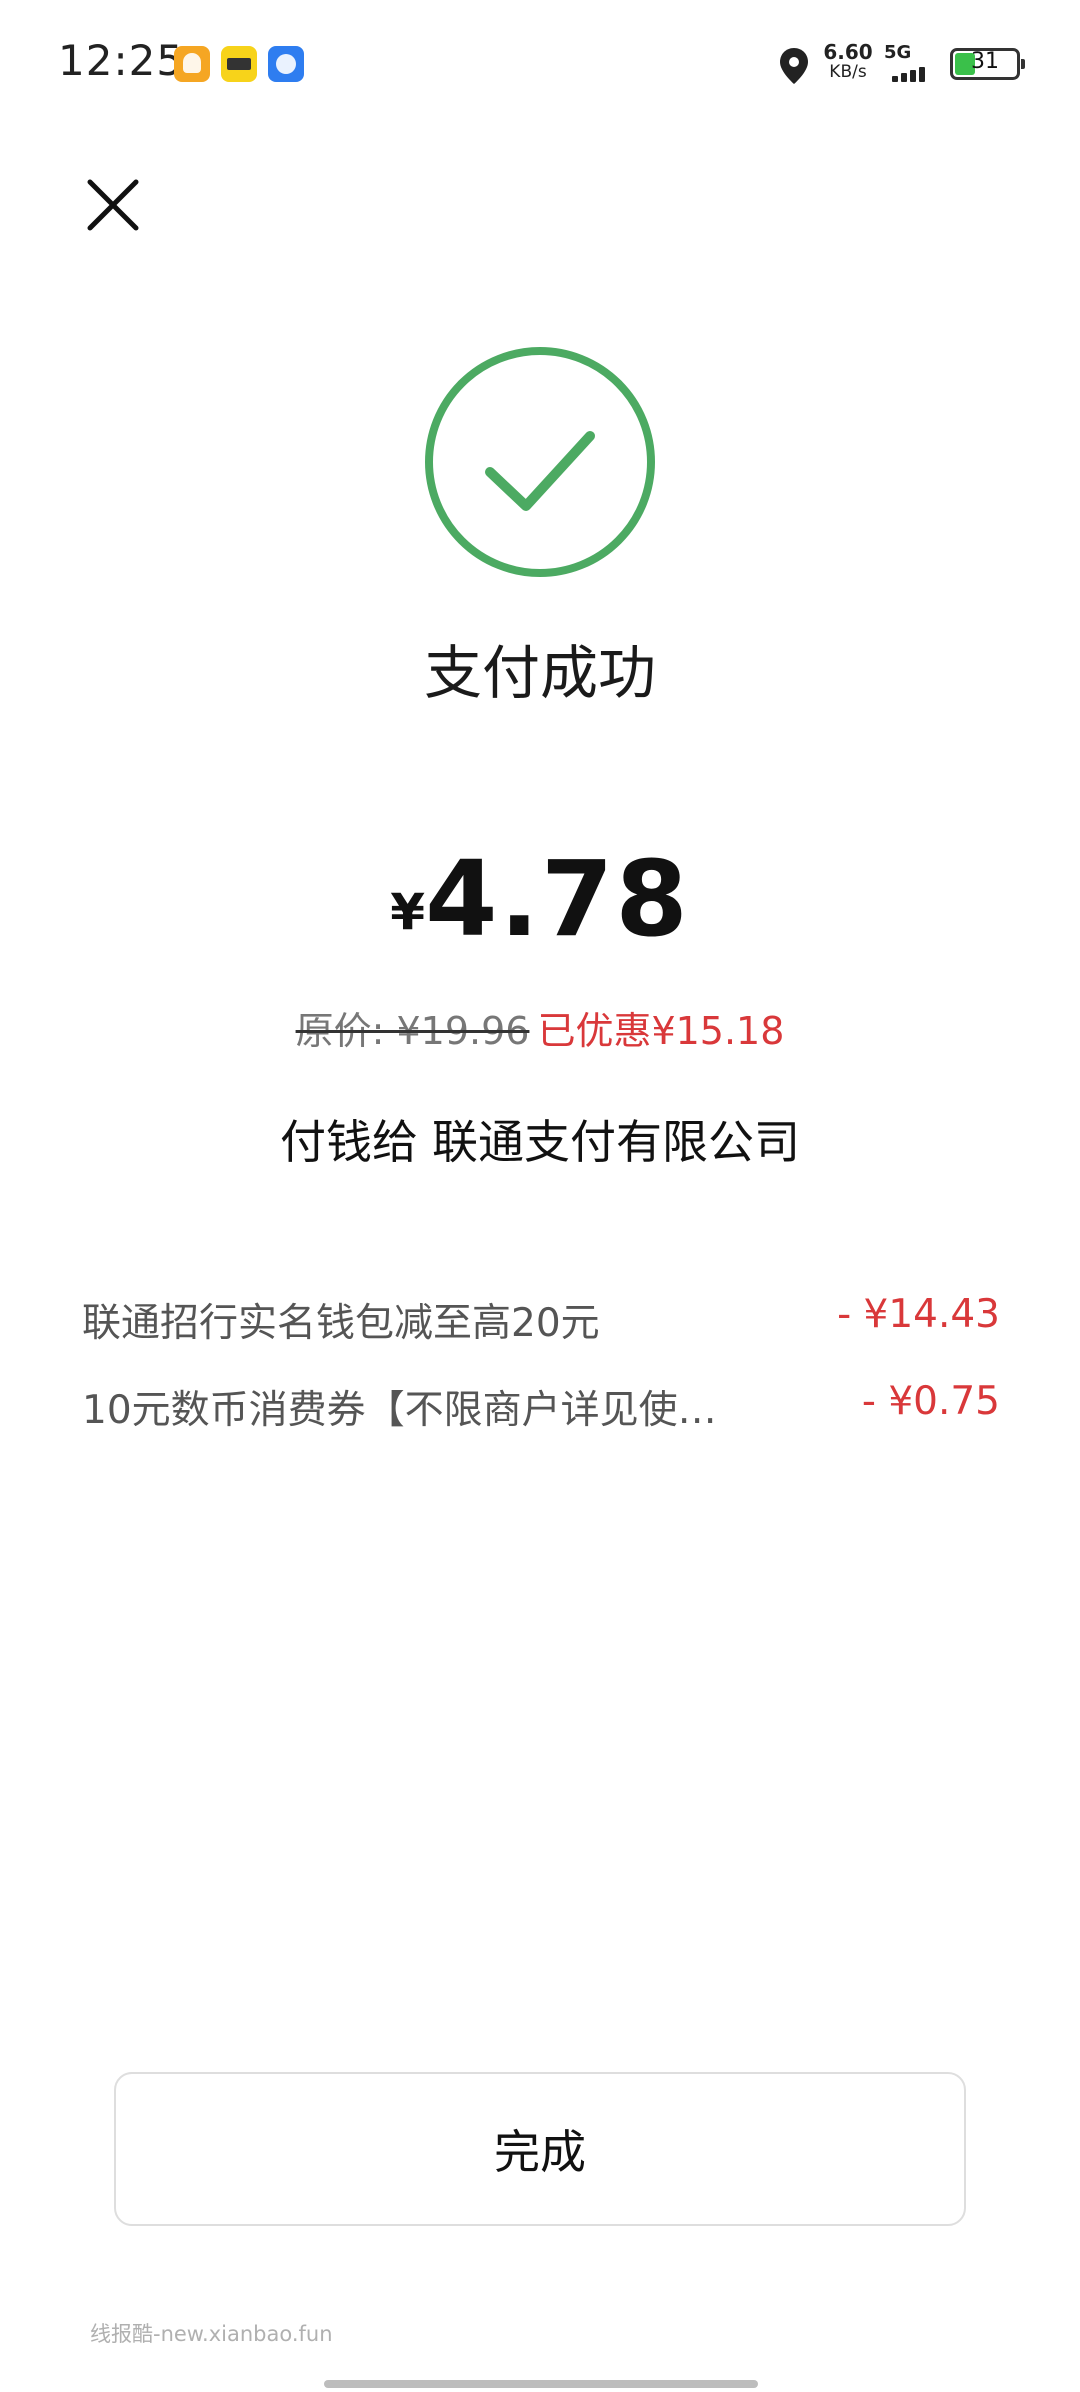 This screenshot has height=2392, width=1080. What do you see at coordinates (918, 1314) in the screenshot?
I see `discount-value: - ¥14.43` at bounding box center [918, 1314].